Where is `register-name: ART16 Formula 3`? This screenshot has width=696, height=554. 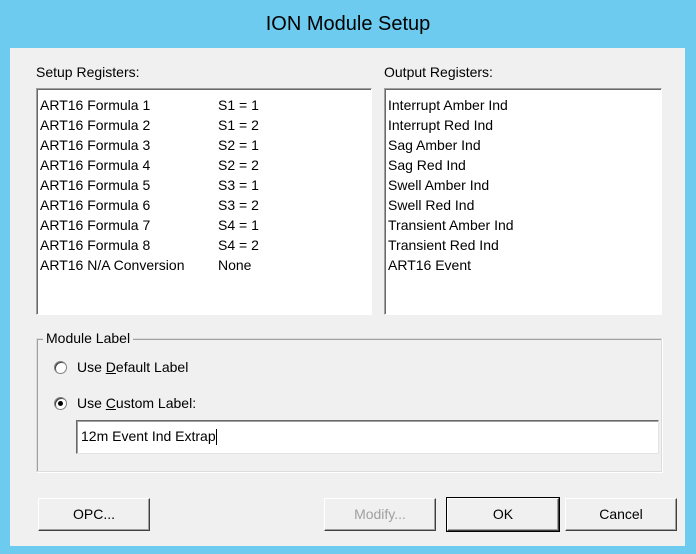
register-name: ART16 Formula 3 is located at coordinates (95, 145).